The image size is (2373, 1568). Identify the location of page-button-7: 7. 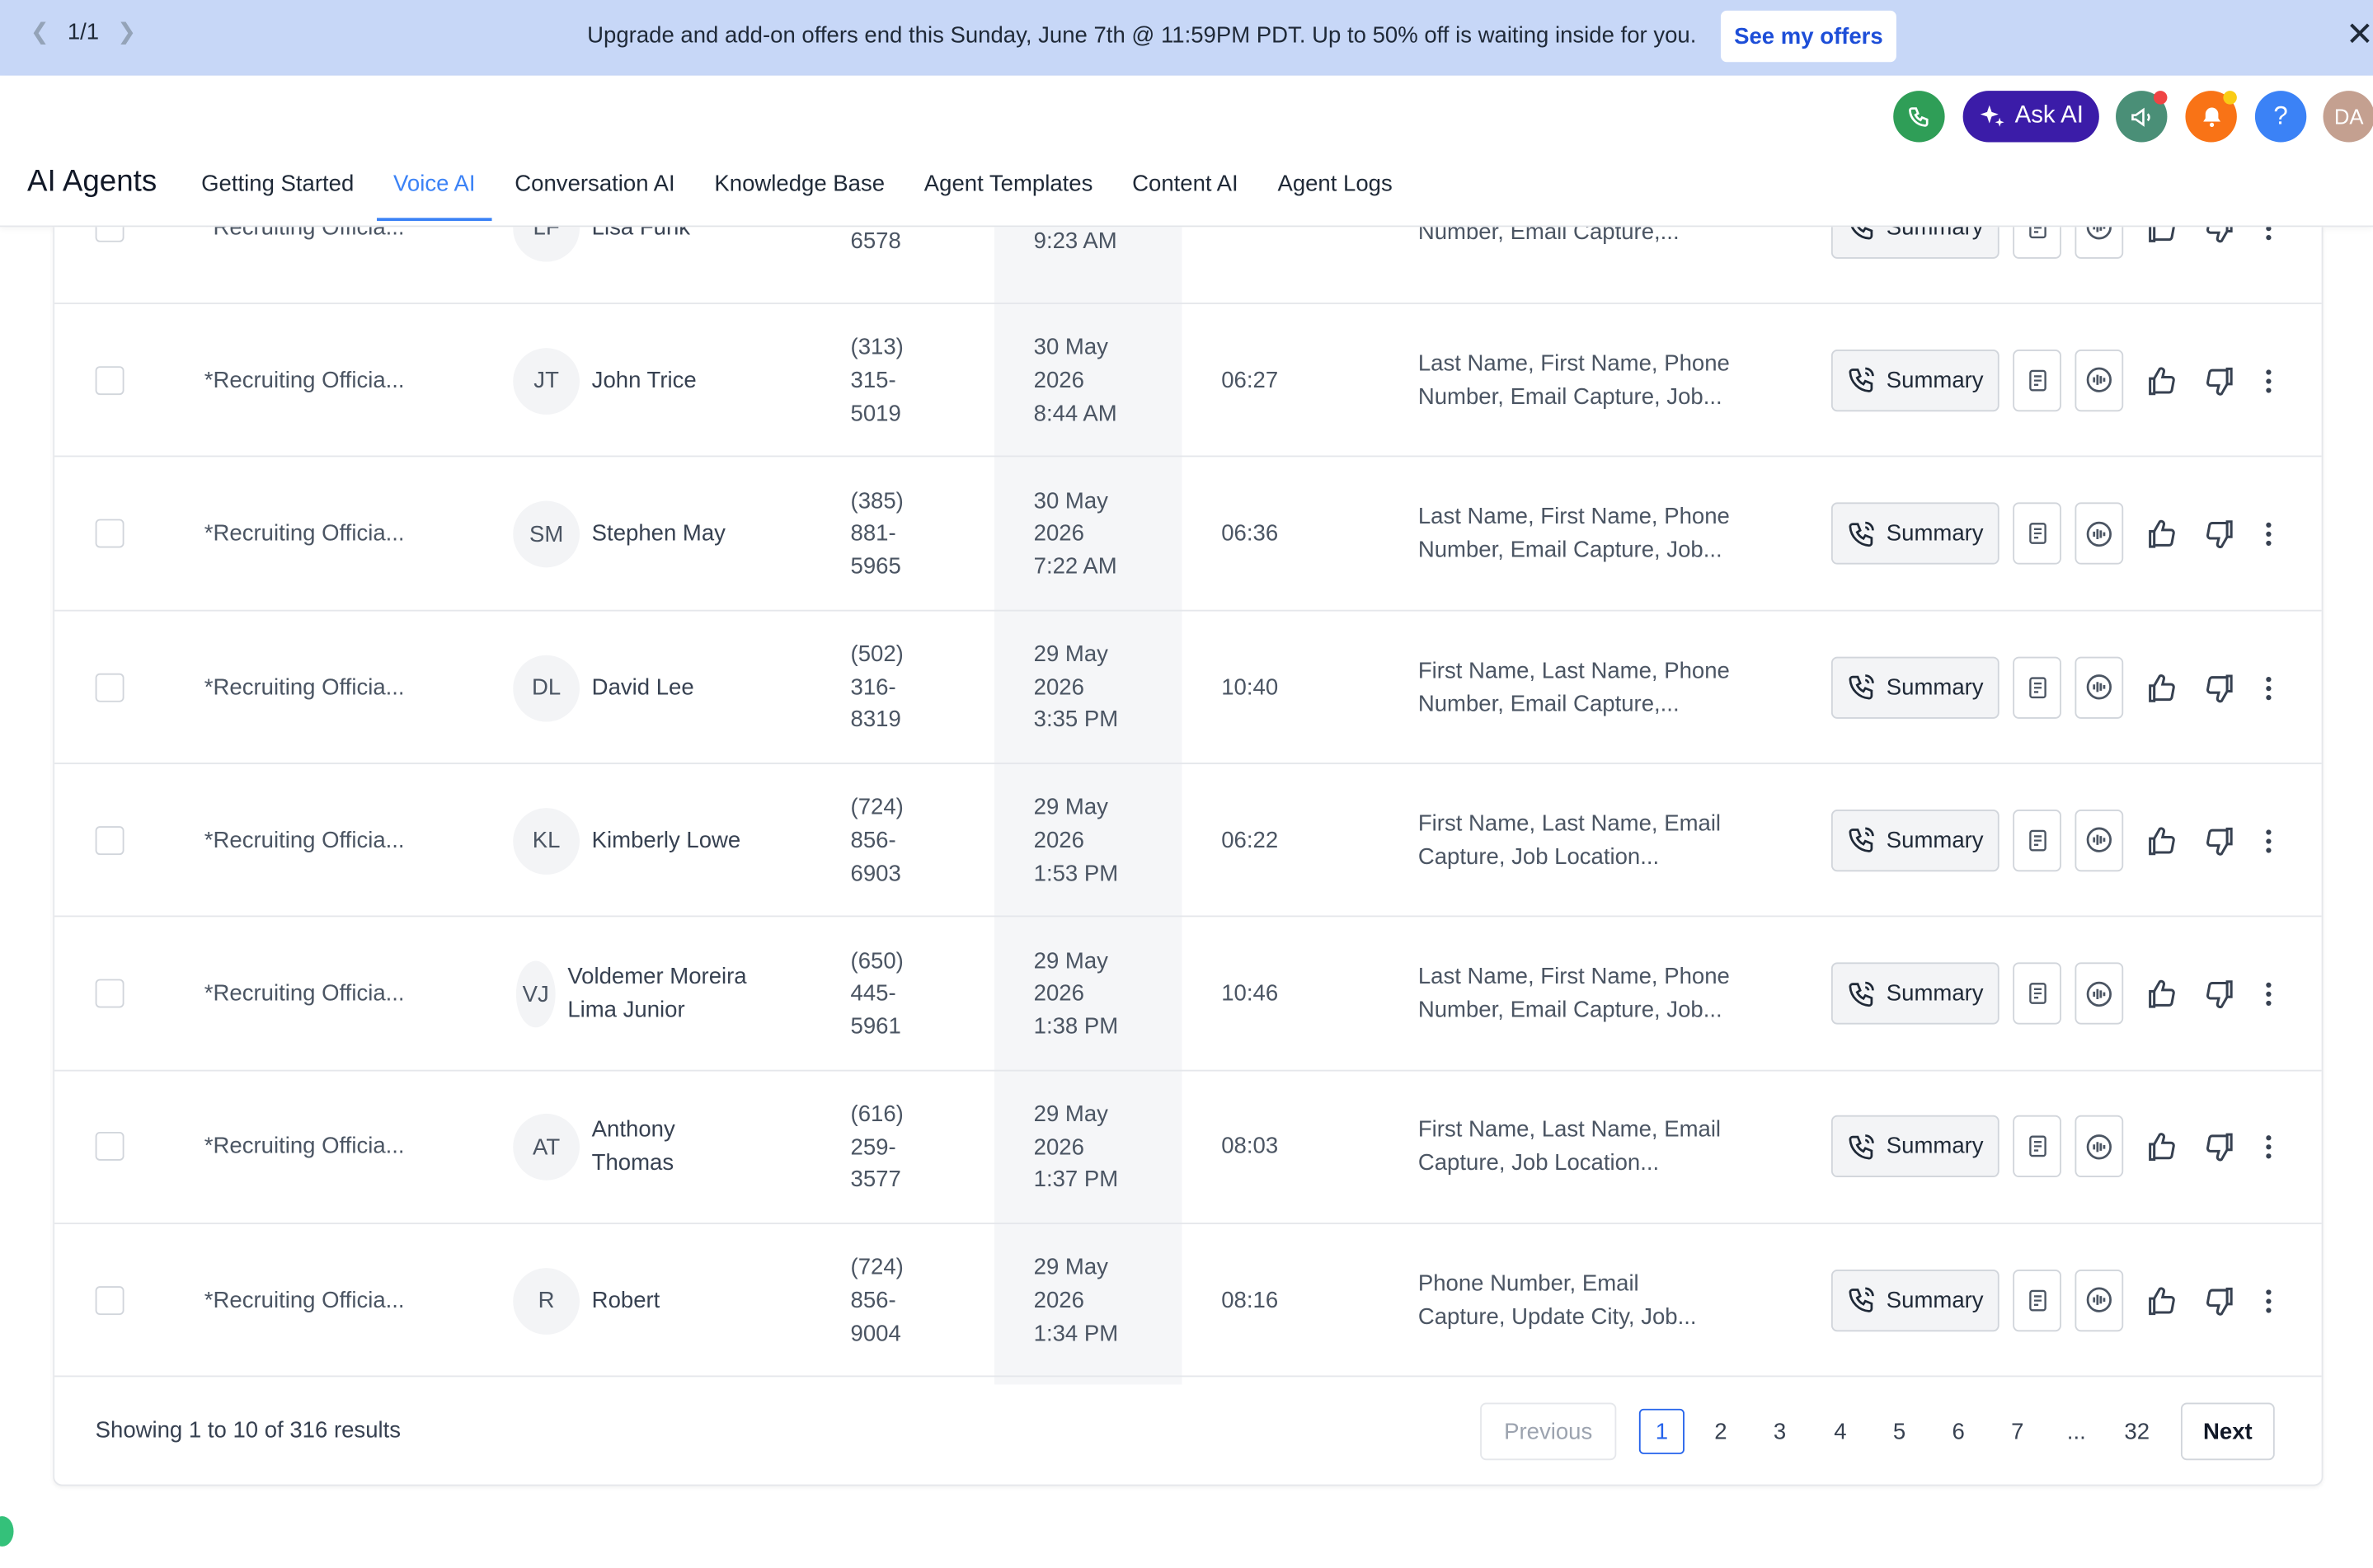
(2017, 1431).